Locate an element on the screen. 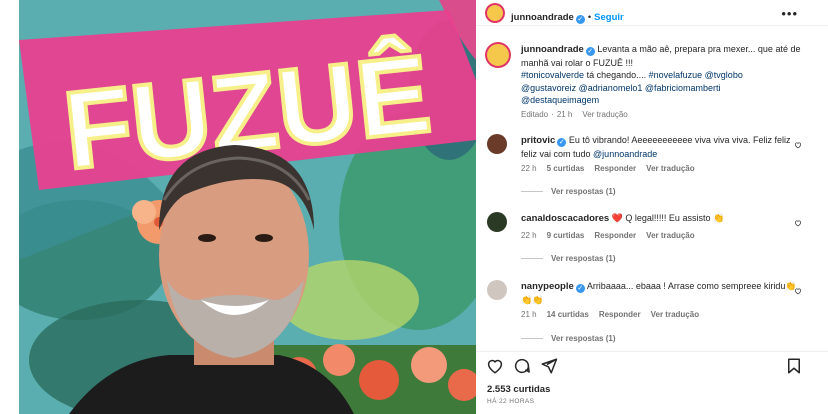 The width and height of the screenshot is (828, 414). share-send-icon is located at coordinates (549, 366).